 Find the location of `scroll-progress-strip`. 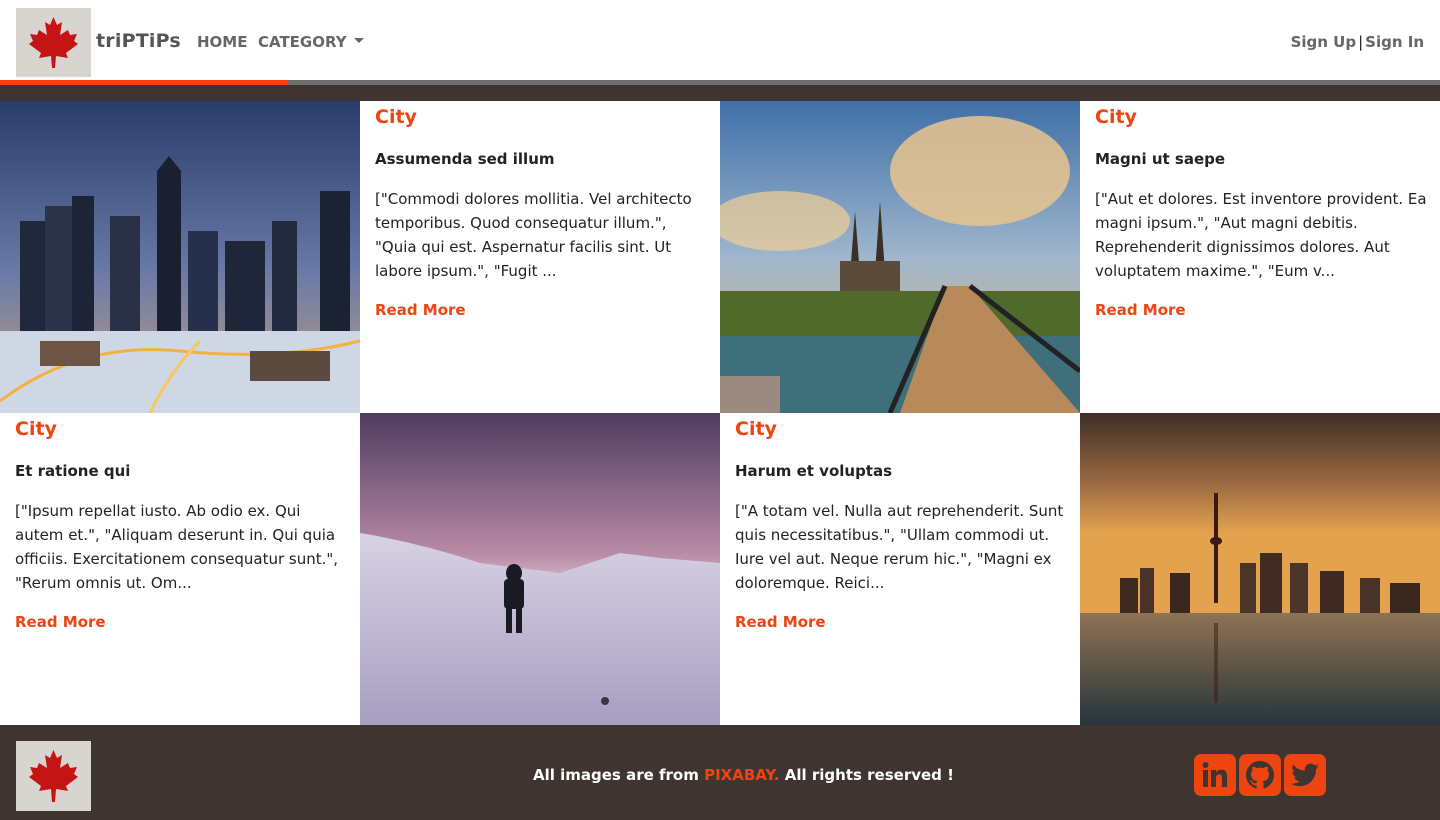

scroll-progress-strip is located at coordinates (720, 90).